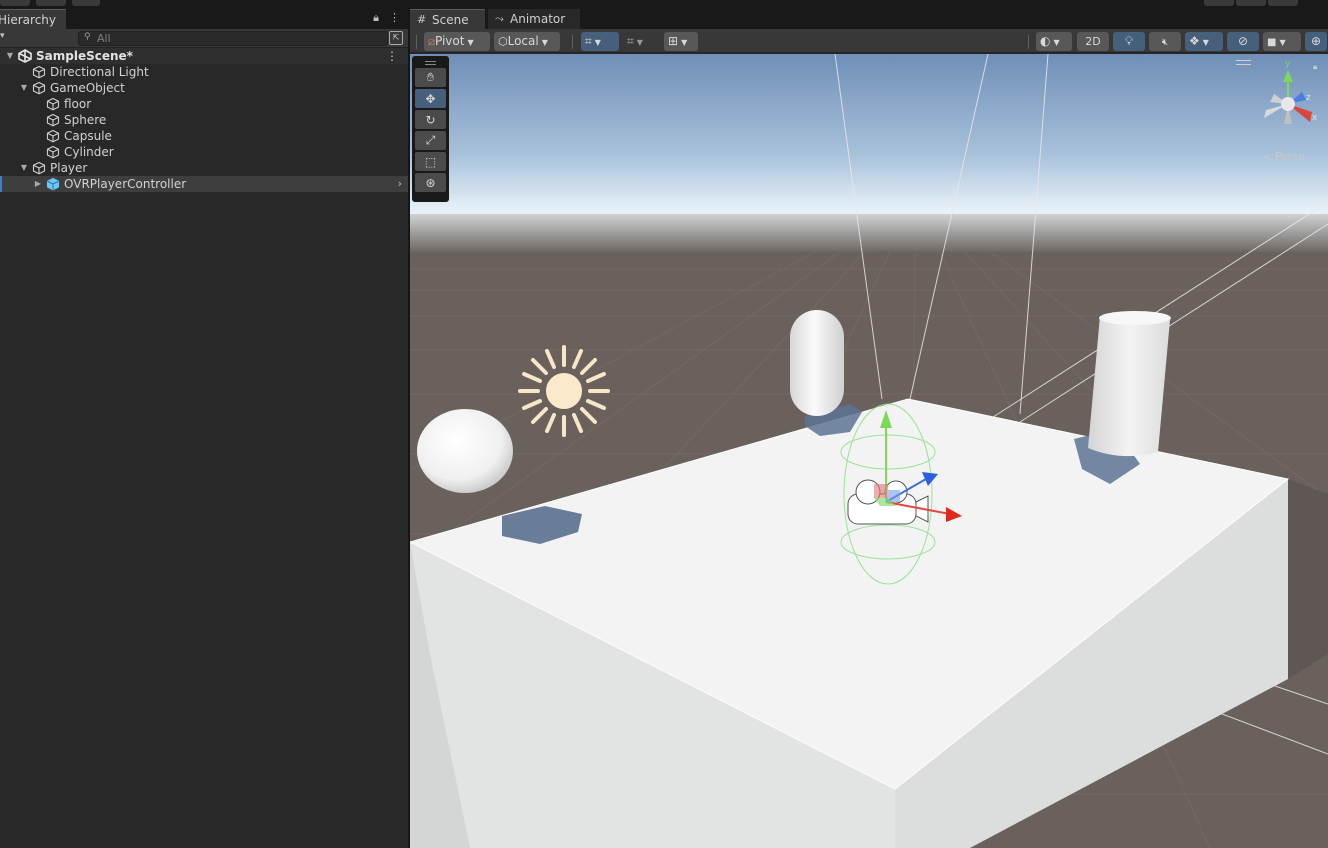 This screenshot has width=1328, height=848. What do you see at coordinates (1316, 41) in the screenshot?
I see `gizmos-toggle: ⊕` at bounding box center [1316, 41].